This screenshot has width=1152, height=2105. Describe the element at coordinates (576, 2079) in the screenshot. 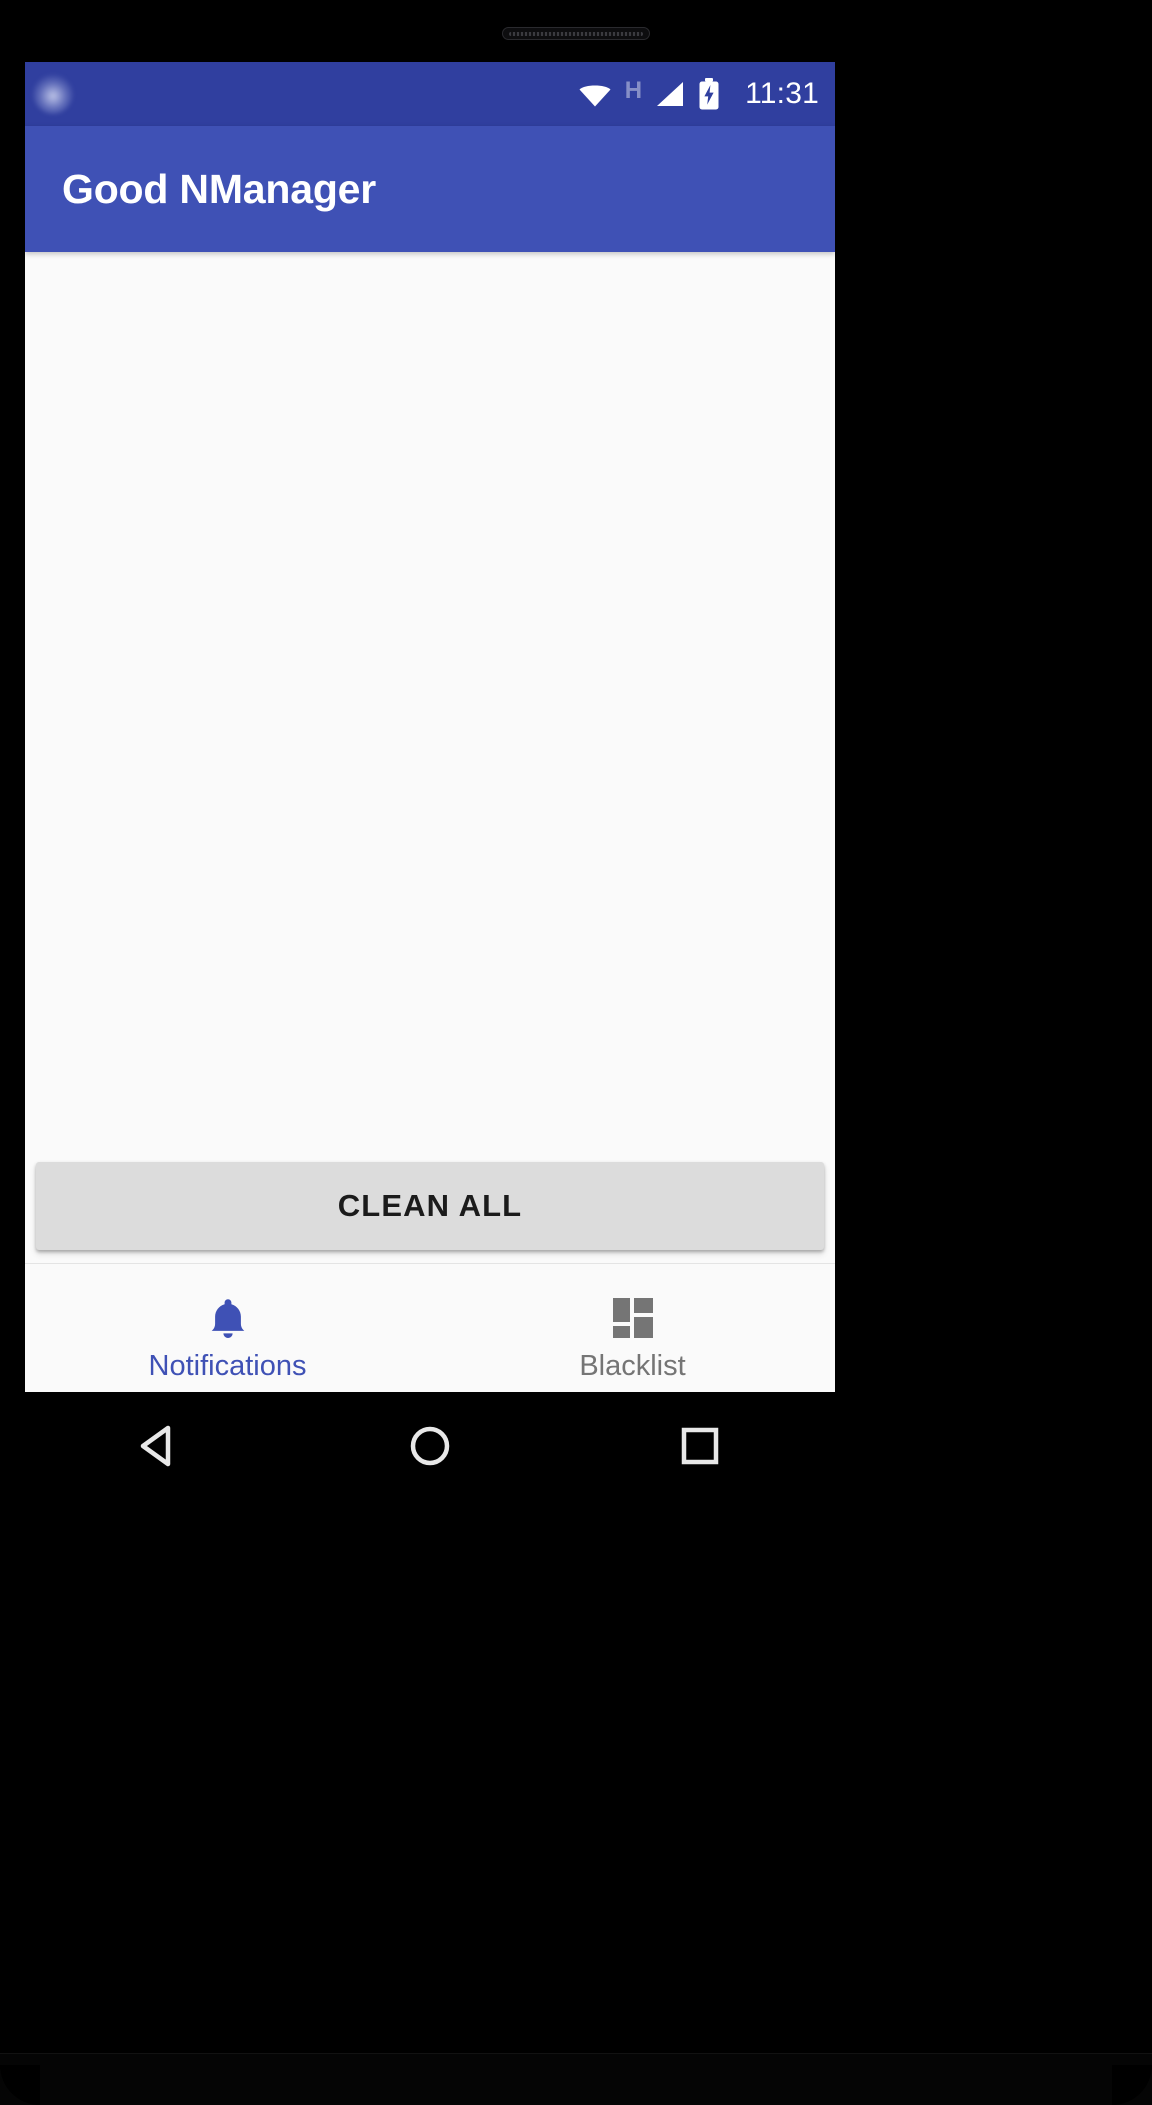

I see `device-bottom-strip` at that location.